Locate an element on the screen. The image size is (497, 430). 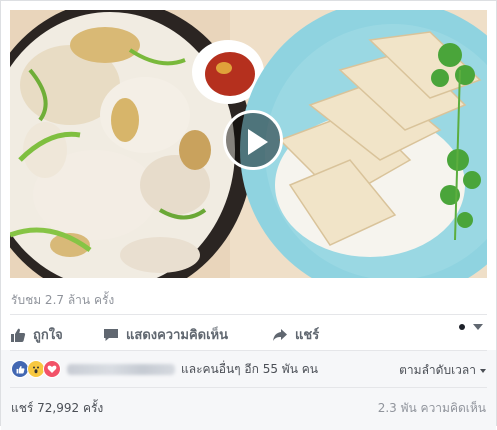
comment-icon is located at coordinates (111, 334).